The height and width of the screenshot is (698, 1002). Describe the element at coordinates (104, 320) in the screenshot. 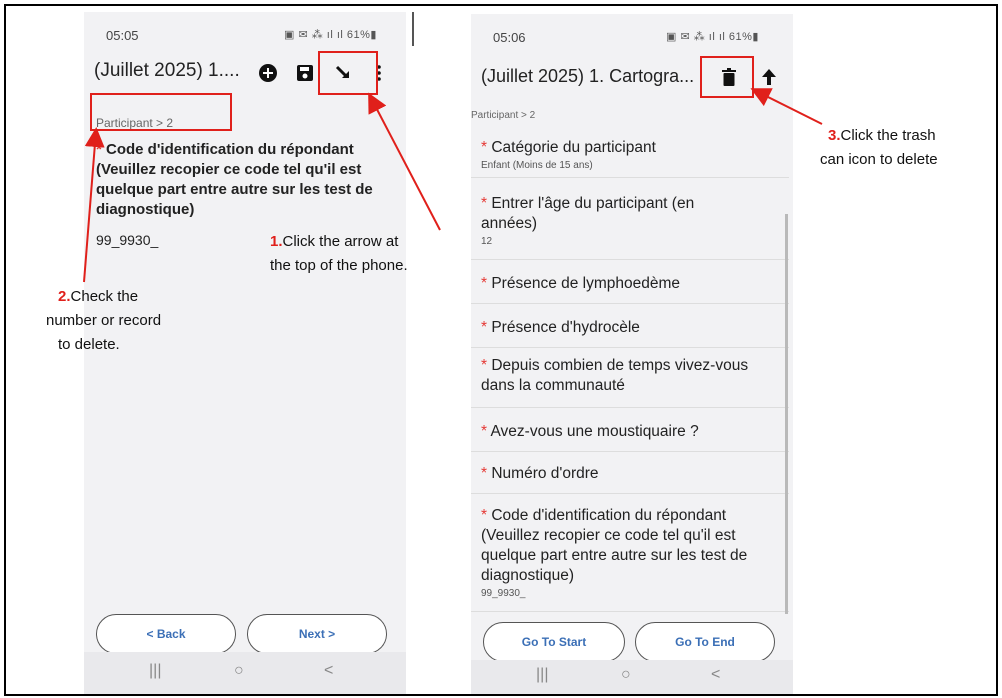

I see `step2-annotation: 2.Check the number or record to delete.` at that location.